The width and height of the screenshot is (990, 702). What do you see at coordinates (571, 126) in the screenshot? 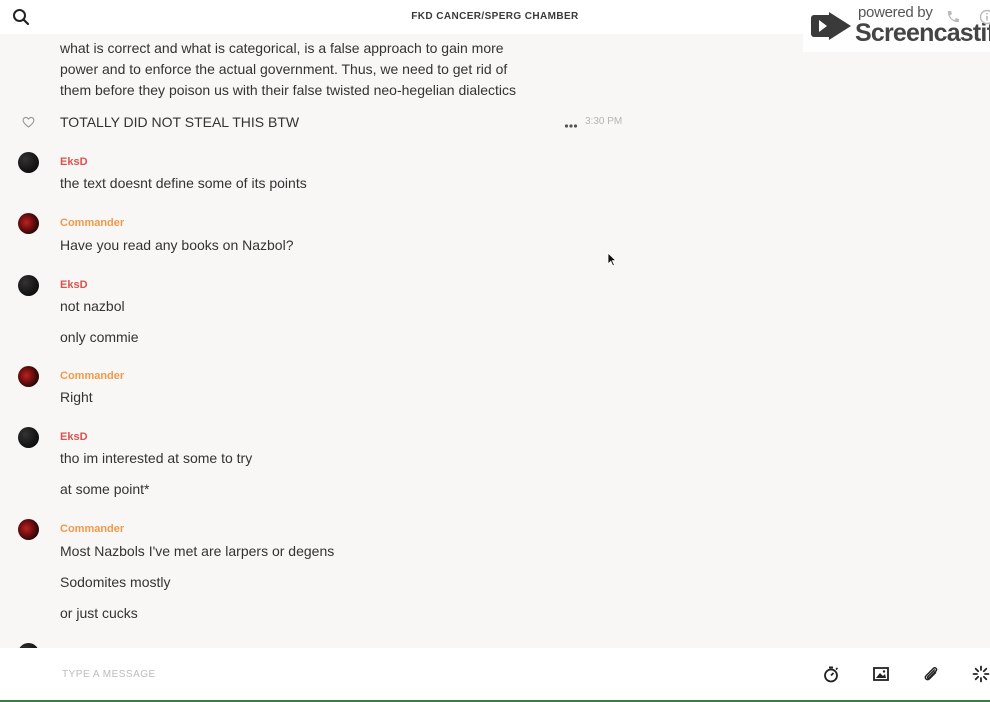
I see `more-options-icon` at bounding box center [571, 126].